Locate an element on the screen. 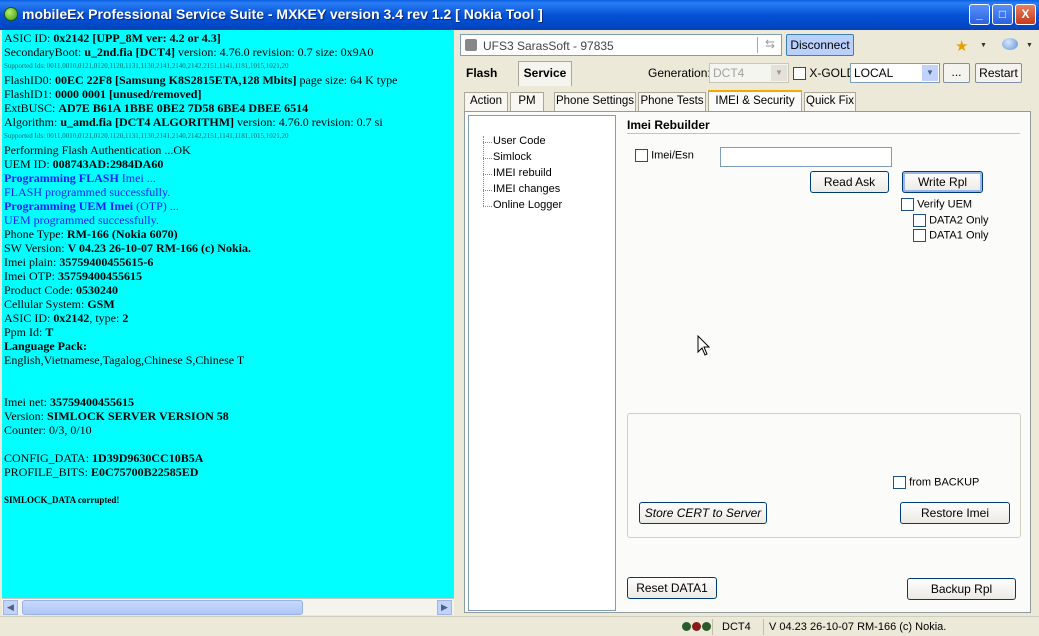 This screenshot has height=636, width=1039. tree-item-simlock: Simlock is located at coordinates (512, 157).